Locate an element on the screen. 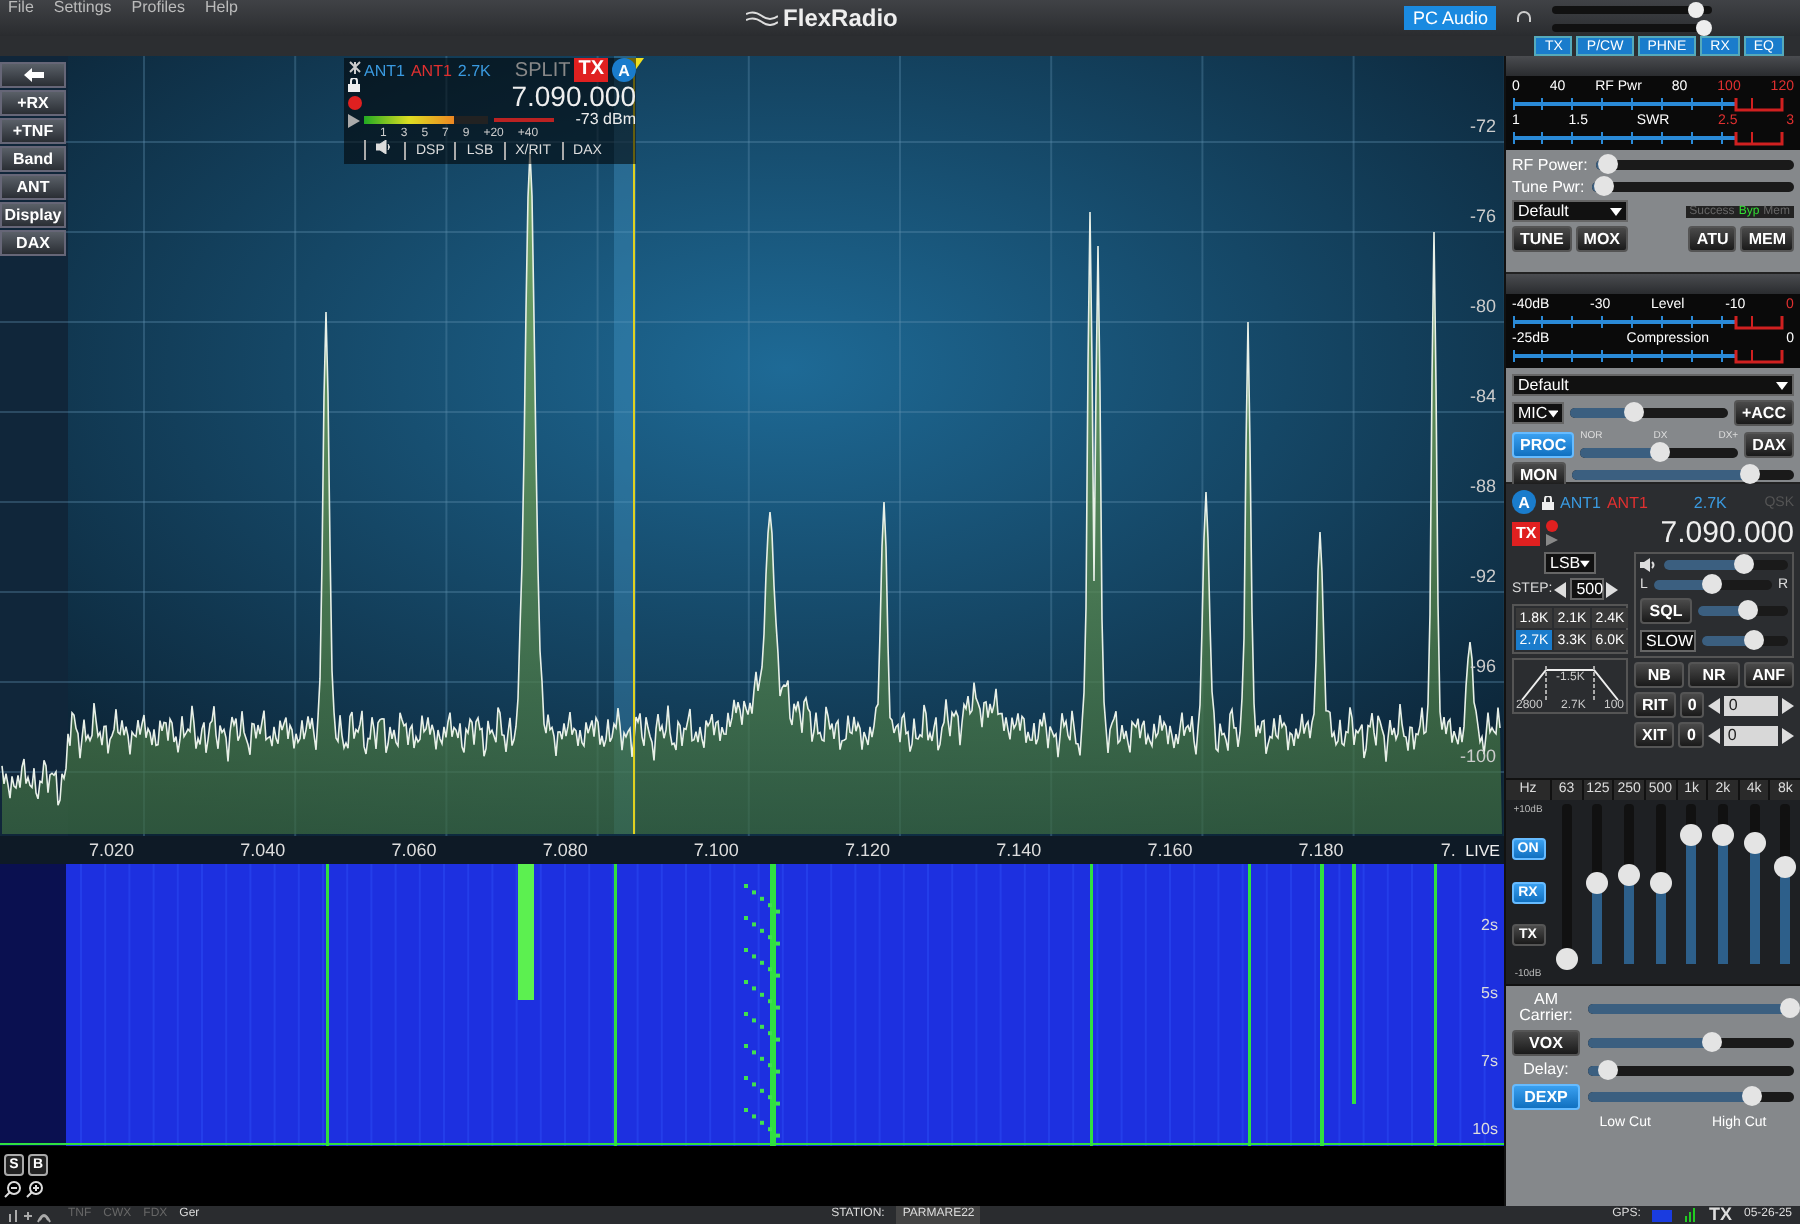  dbm-label: -72 is located at coordinates (1482, 127).